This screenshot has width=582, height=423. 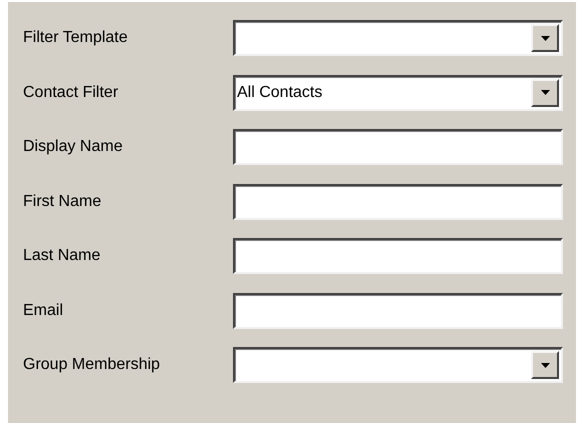 What do you see at coordinates (398, 92) in the screenshot?
I see `dropdown-field: All Contacts` at bounding box center [398, 92].